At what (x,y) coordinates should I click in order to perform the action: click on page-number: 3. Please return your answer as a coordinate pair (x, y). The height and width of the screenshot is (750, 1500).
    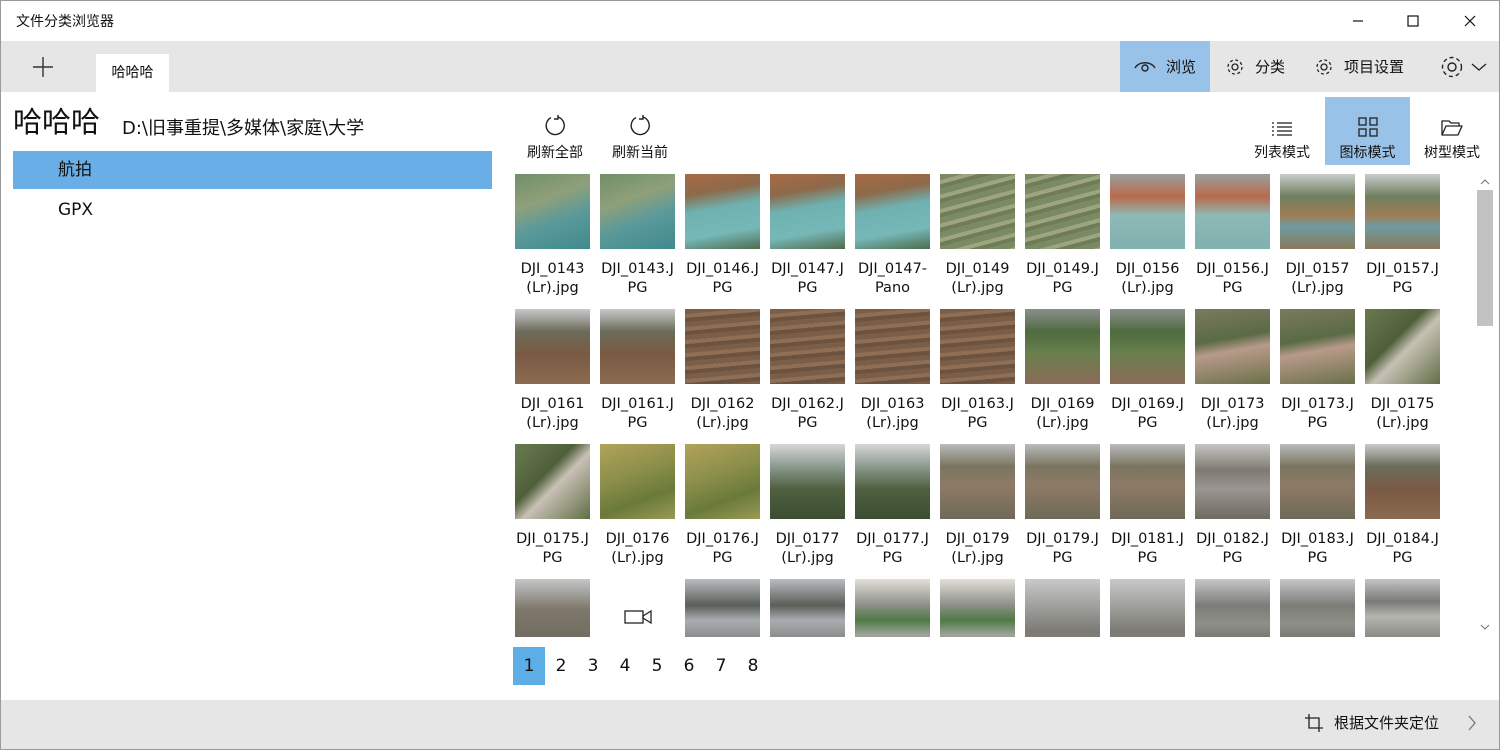
    Looking at the image, I should click on (593, 666).